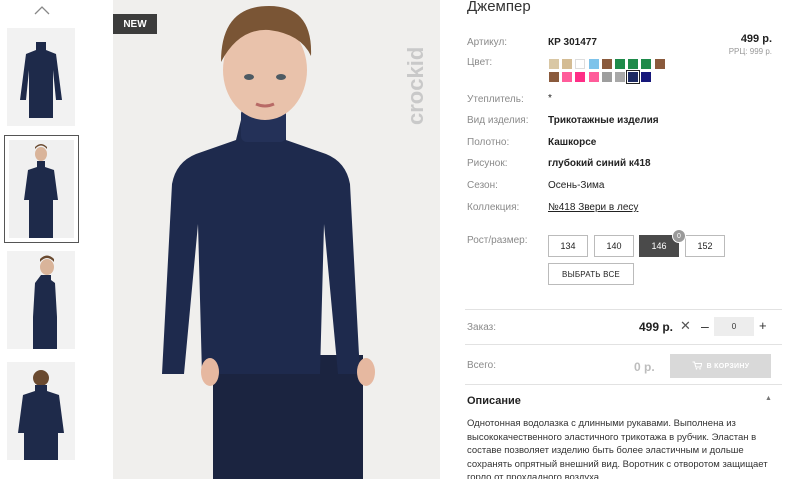 Image resolution: width=800 pixels, height=479 pixels. What do you see at coordinates (614, 246) in the screenshot?
I see `size-option-140: 140` at bounding box center [614, 246].